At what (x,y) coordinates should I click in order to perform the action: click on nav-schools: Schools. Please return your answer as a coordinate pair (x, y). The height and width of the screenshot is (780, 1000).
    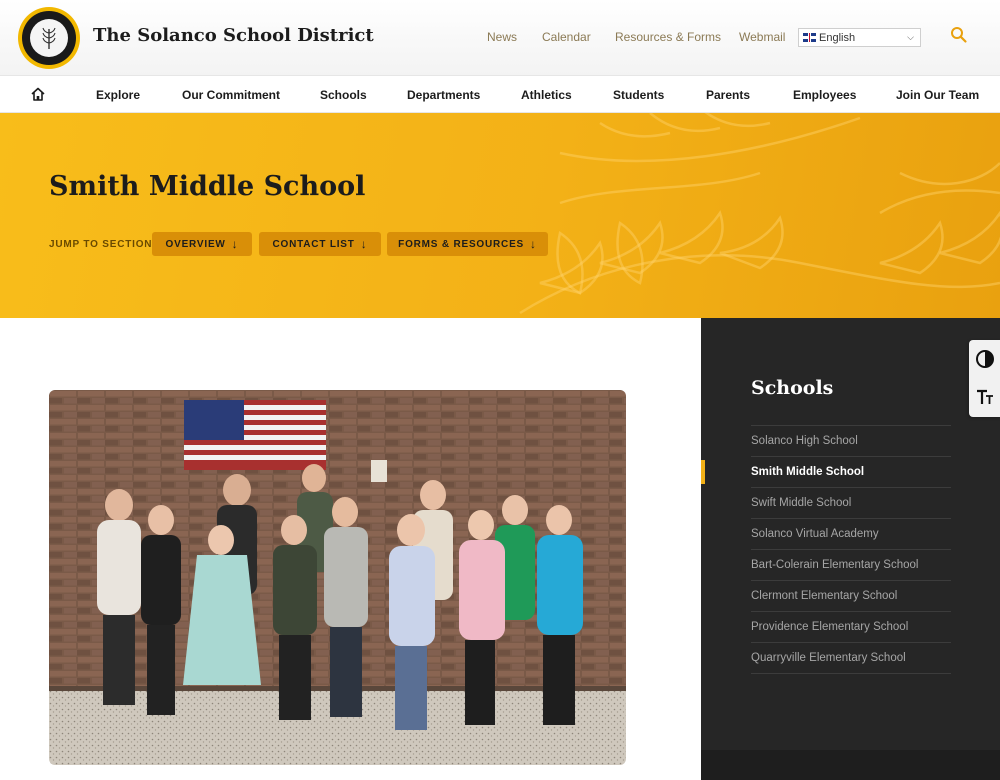
    Looking at the image, I should click on (343, 95).